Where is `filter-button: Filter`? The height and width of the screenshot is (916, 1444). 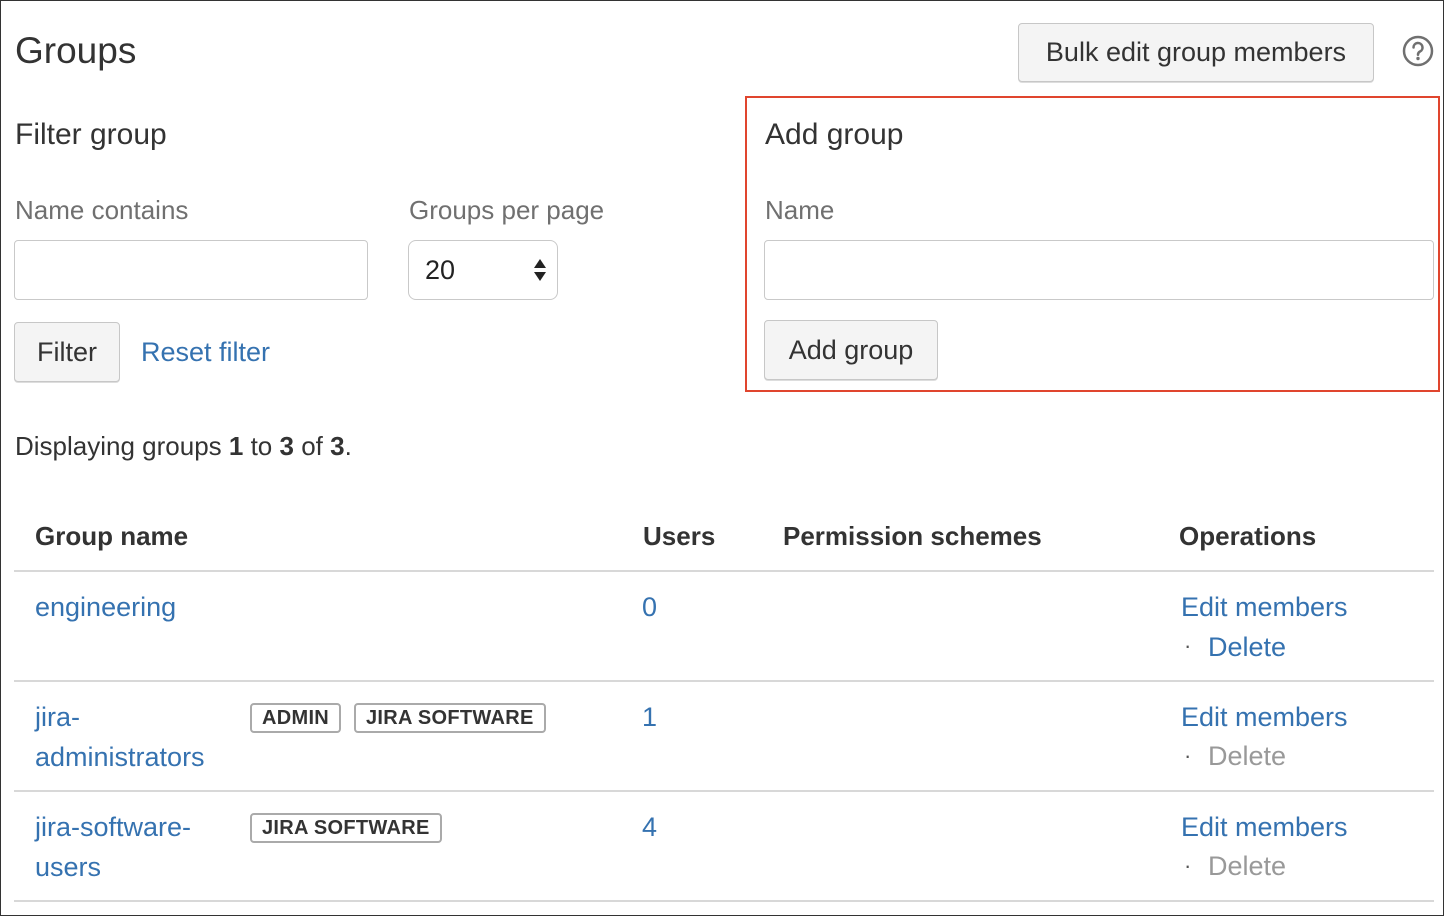 filter-button: Filter is located at coordinates (67, 352).